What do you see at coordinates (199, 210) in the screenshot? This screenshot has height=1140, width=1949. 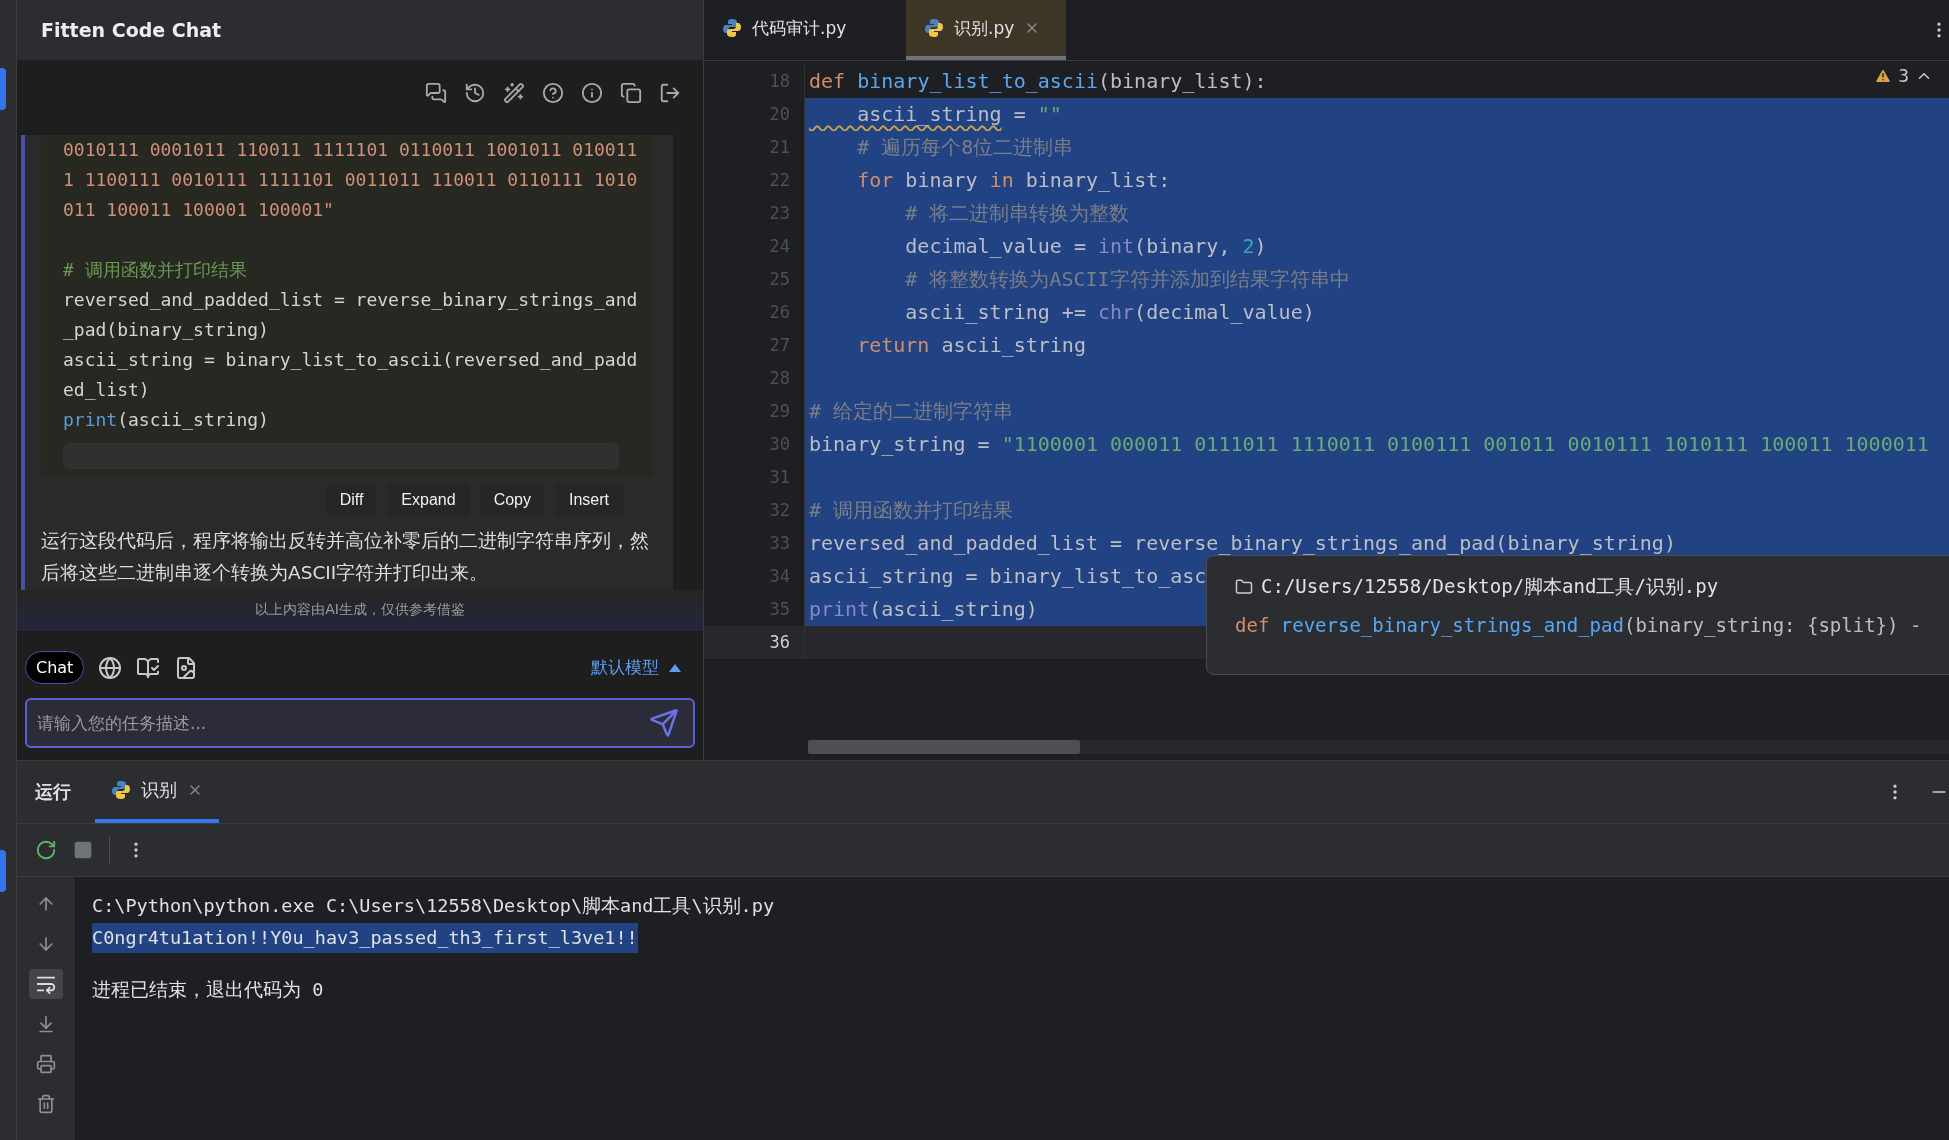 I see `code-line: 011 100011 100001 100001"` at bounding box center [199, 210].